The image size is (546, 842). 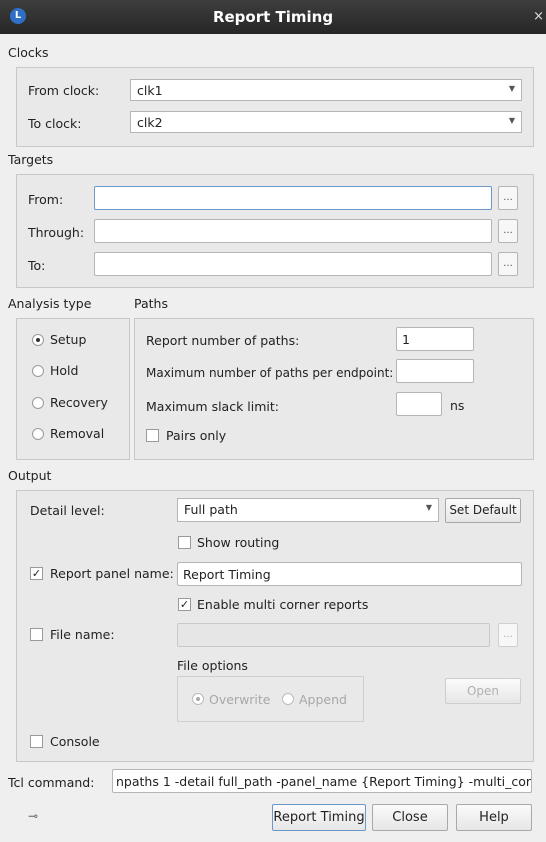 I want to click on detail-level-value: Full path, so click(x=211, y=509).